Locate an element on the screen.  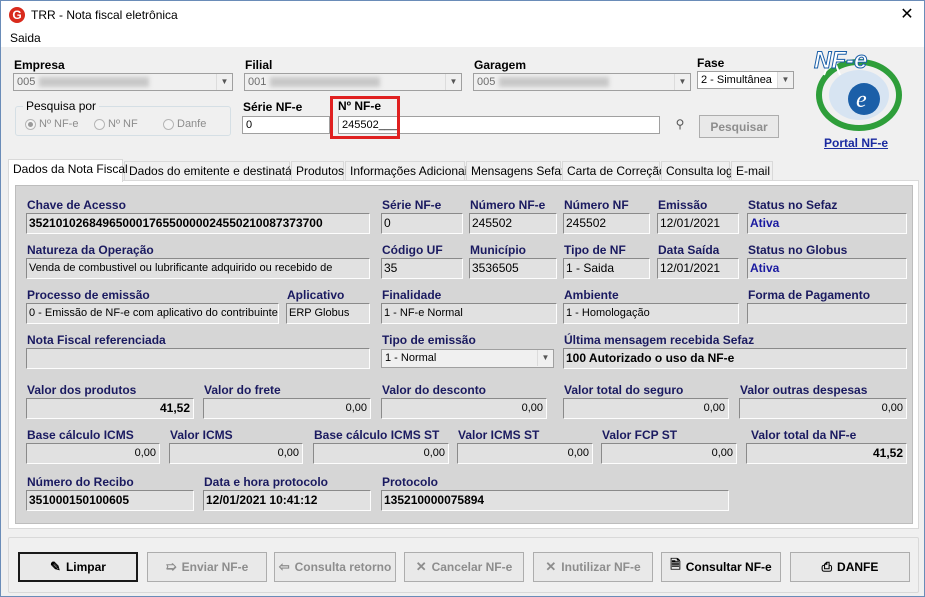
tipo-nf-field: 1 - Saida is located at coordinates (606, 268).